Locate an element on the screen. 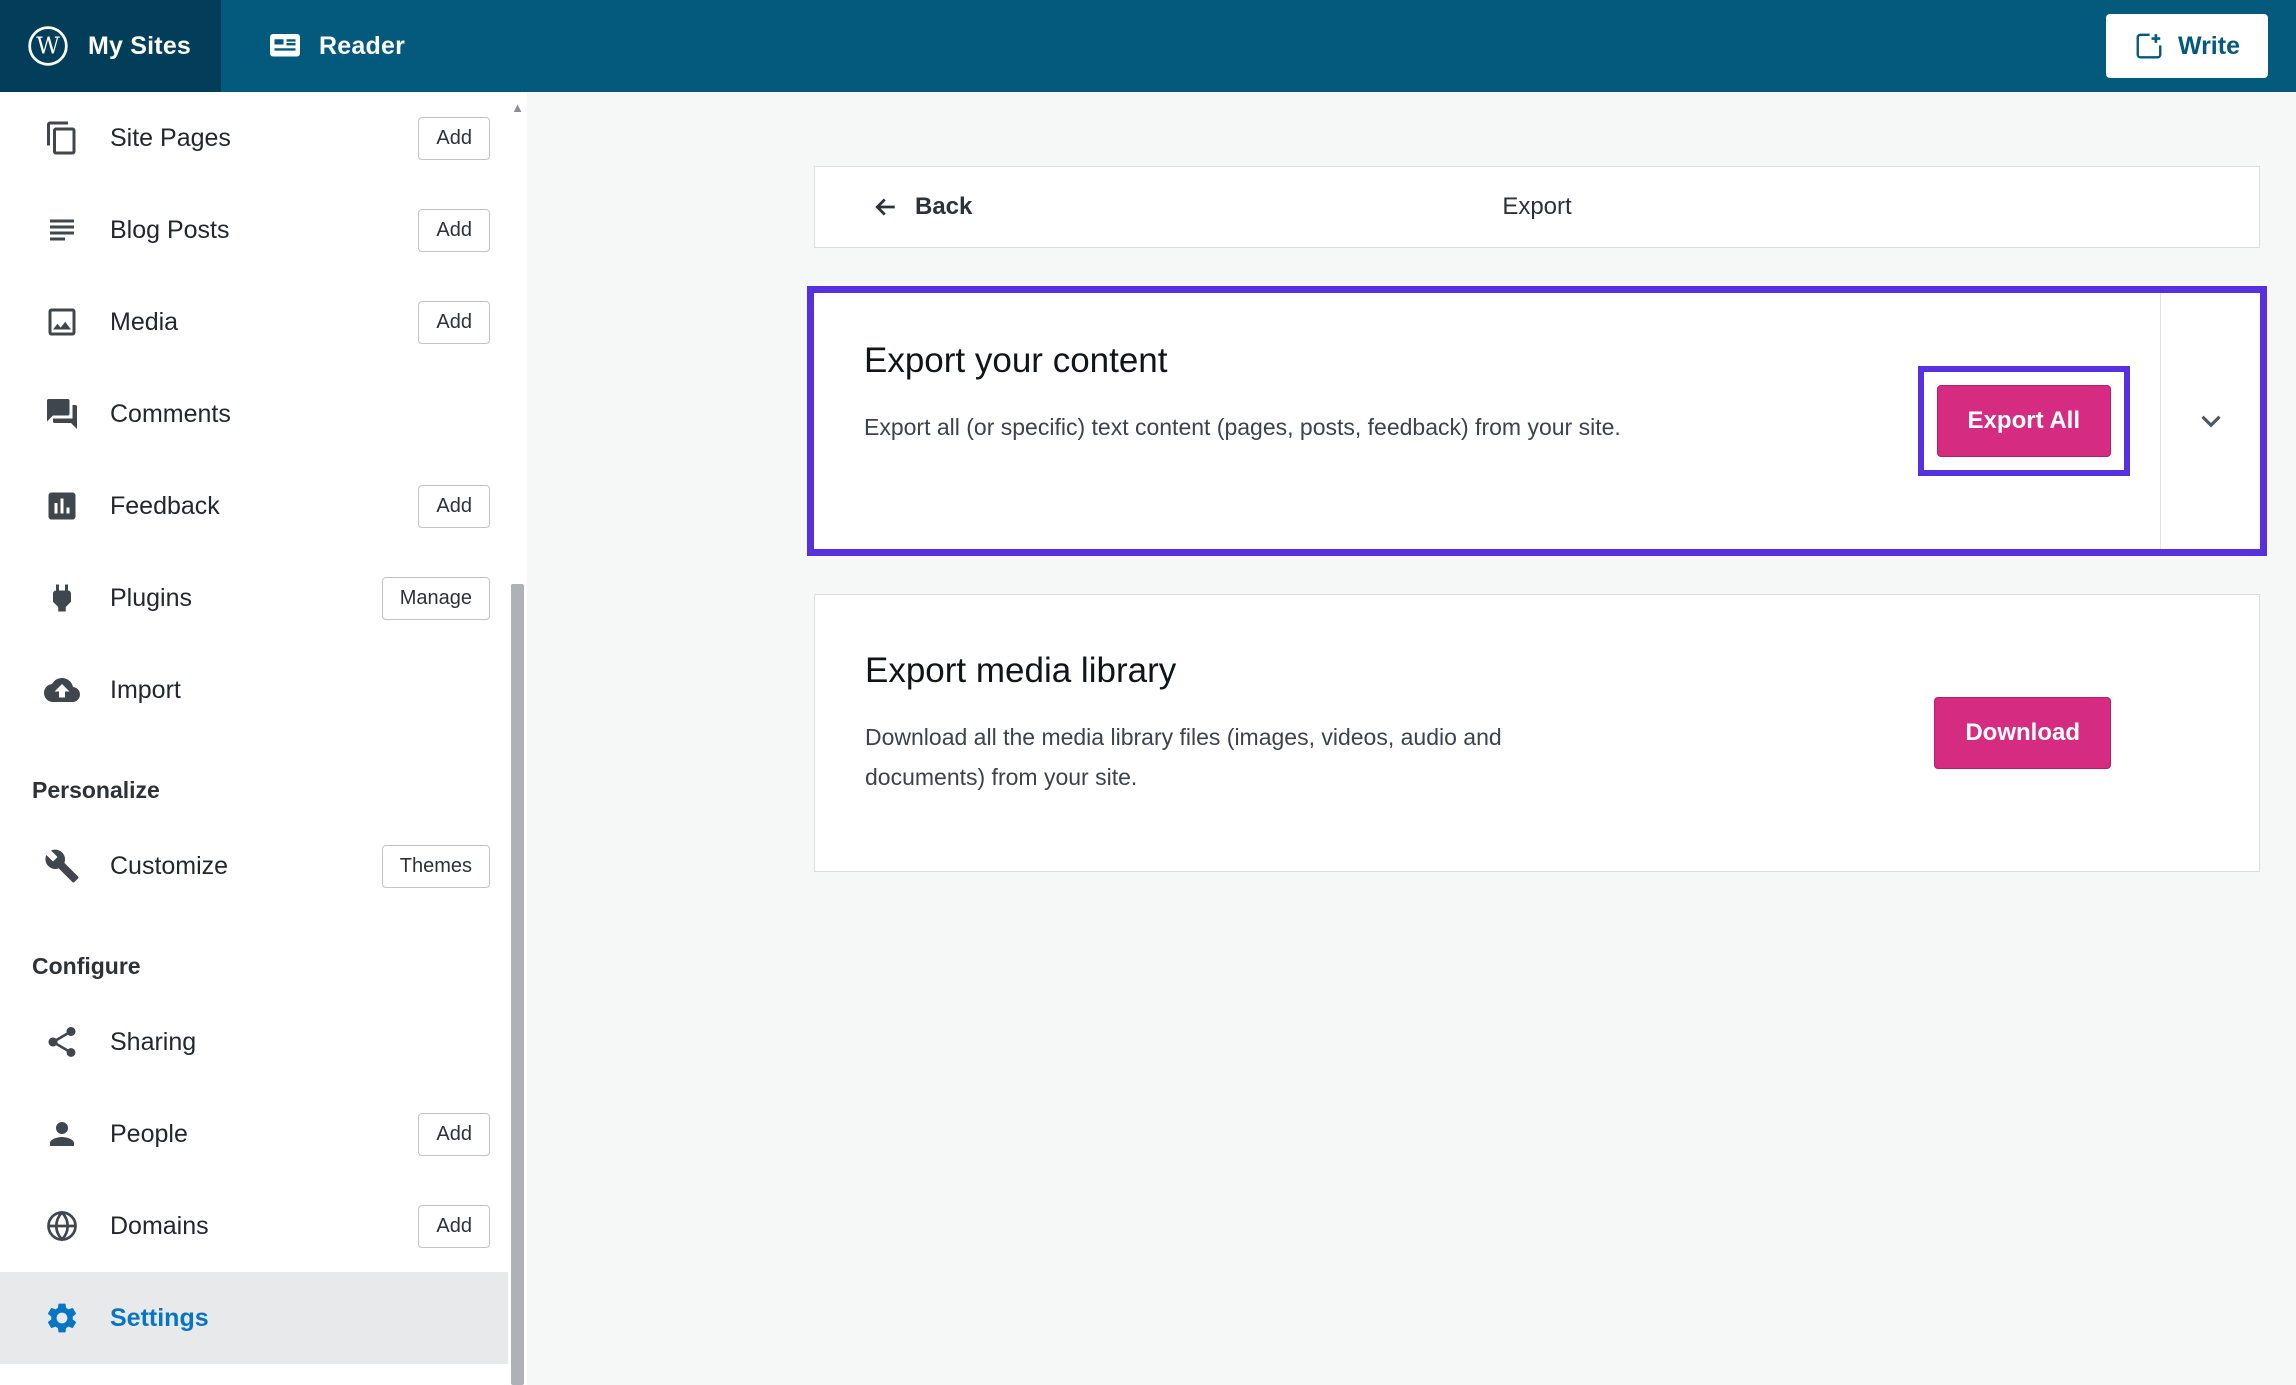  my-sites-menu: W My Sites is located at coordinates (111, 46).